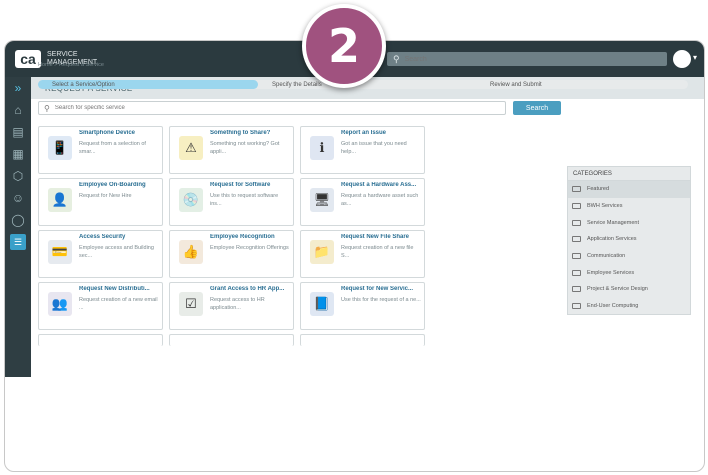 Image resolution: width=708 pixels, height=475 pixels. I want to click on search-button: Search, so click(537, 108).